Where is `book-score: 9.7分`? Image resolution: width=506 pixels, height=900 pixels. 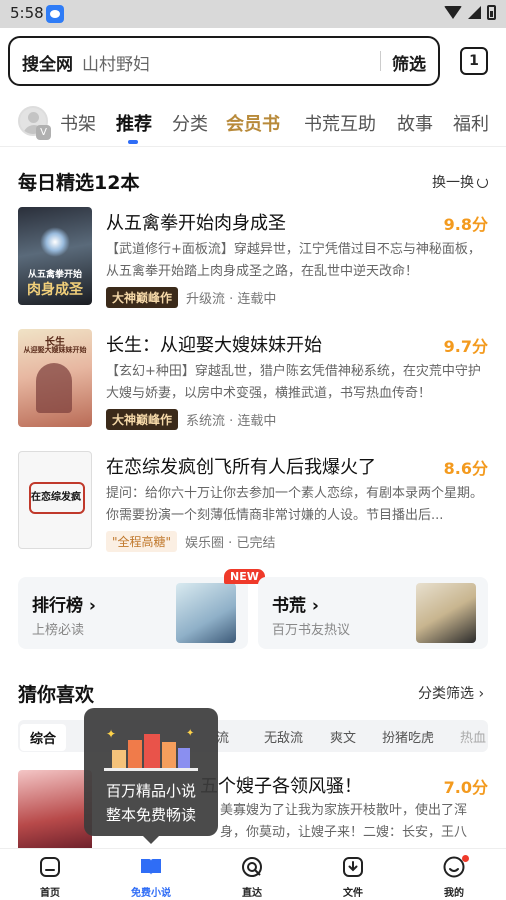 book-score: 9.7分 is located at coordinates (465, 346).